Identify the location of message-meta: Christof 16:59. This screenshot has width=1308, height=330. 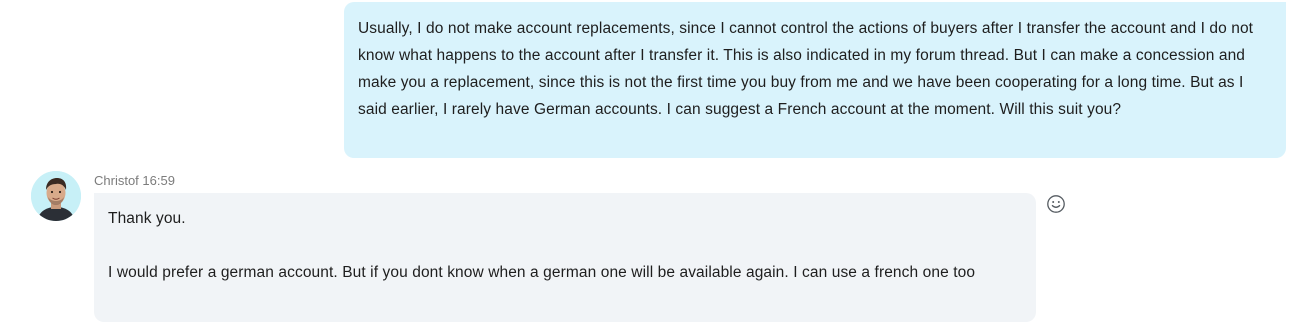
(134, 180).